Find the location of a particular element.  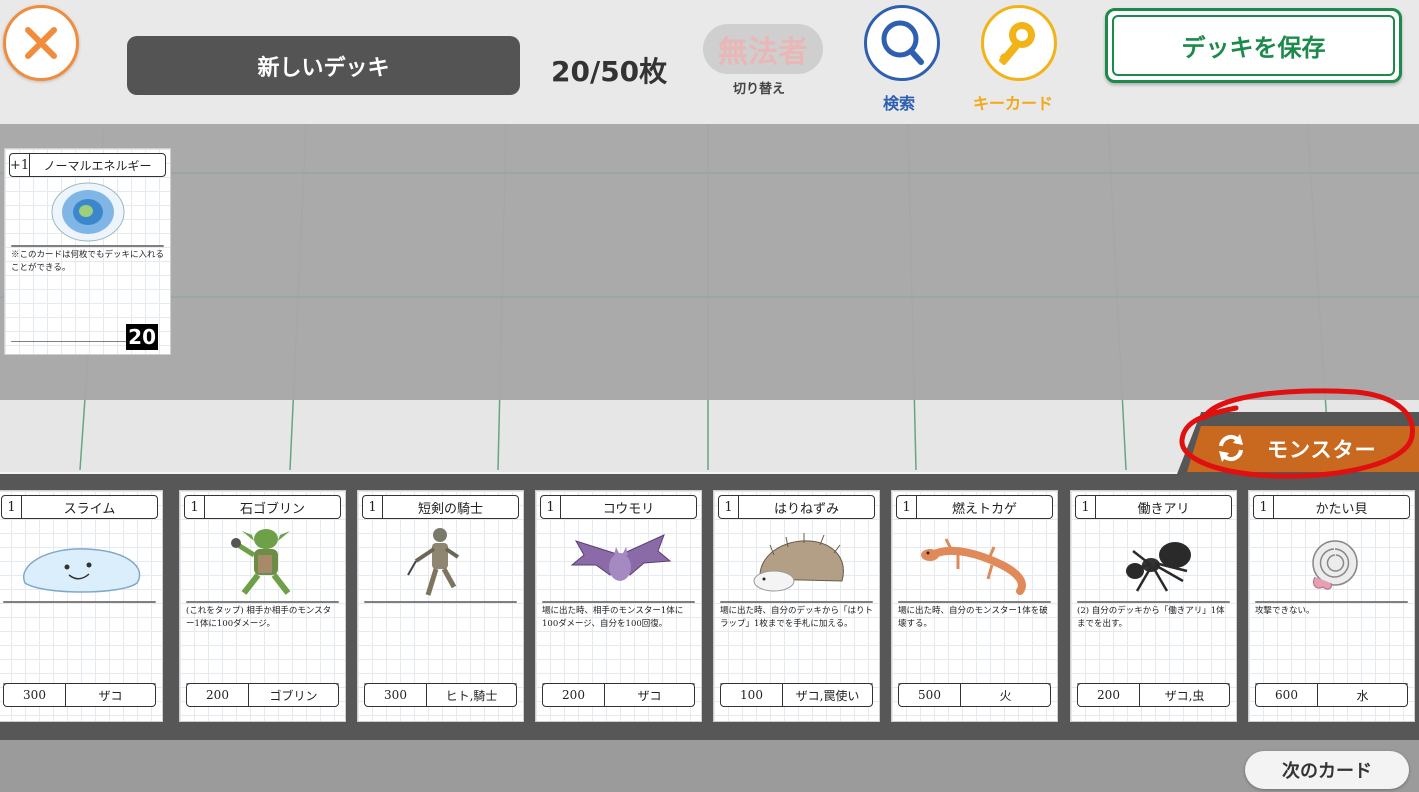

card-footer: 200 ザコ,虫 is located at coordinates (1153, 695).